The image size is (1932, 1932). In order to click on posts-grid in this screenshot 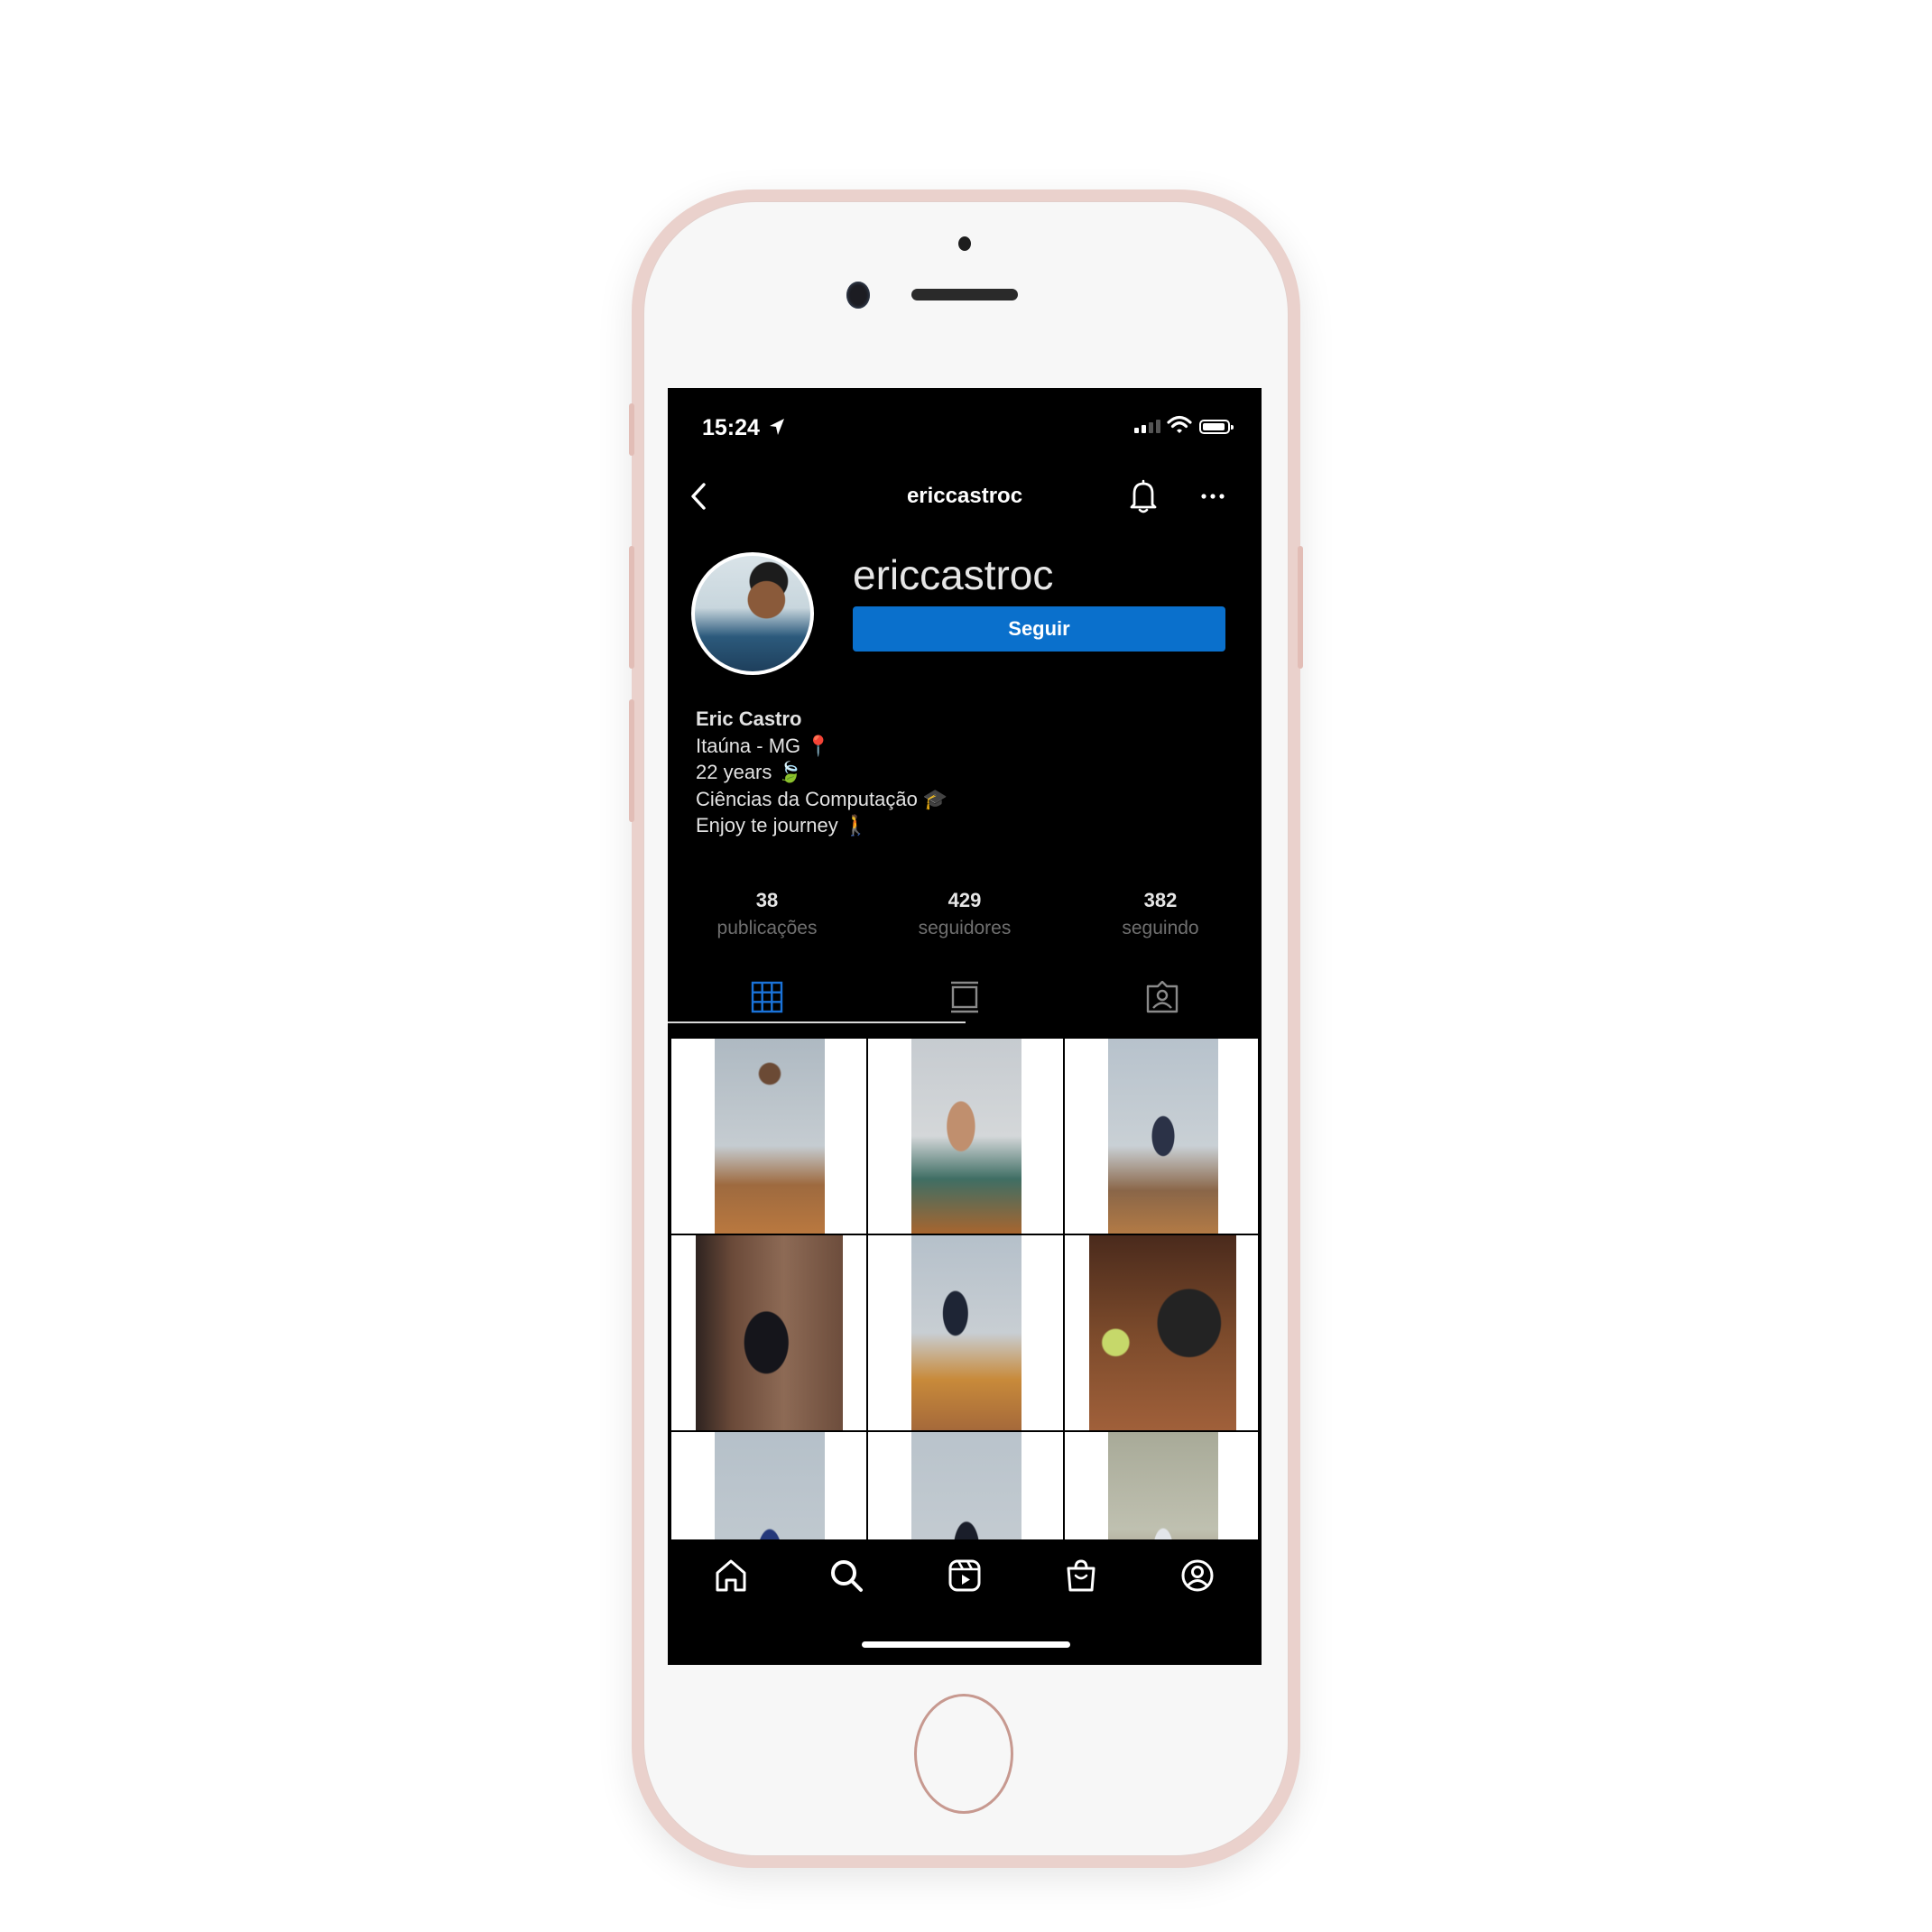, I will do `click(964, 1289)`.